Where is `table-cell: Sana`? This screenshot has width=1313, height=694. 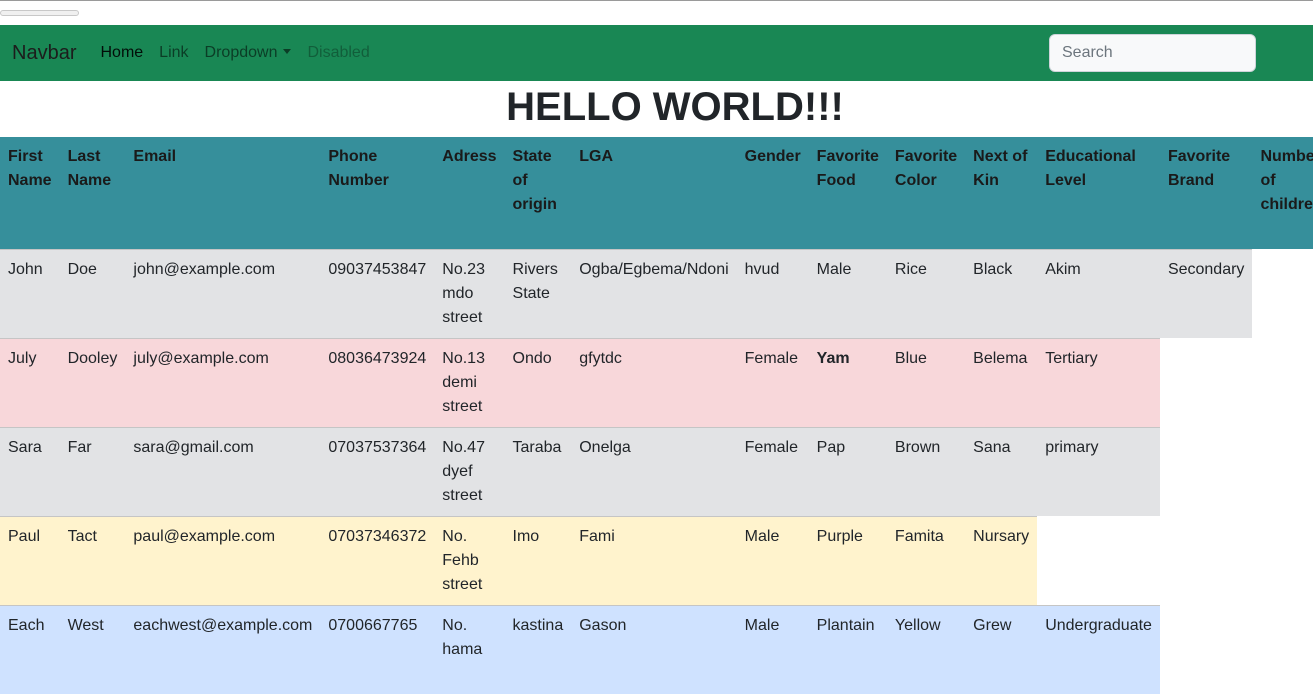
table-cell: Sana is located at coordinates (1001, 471).